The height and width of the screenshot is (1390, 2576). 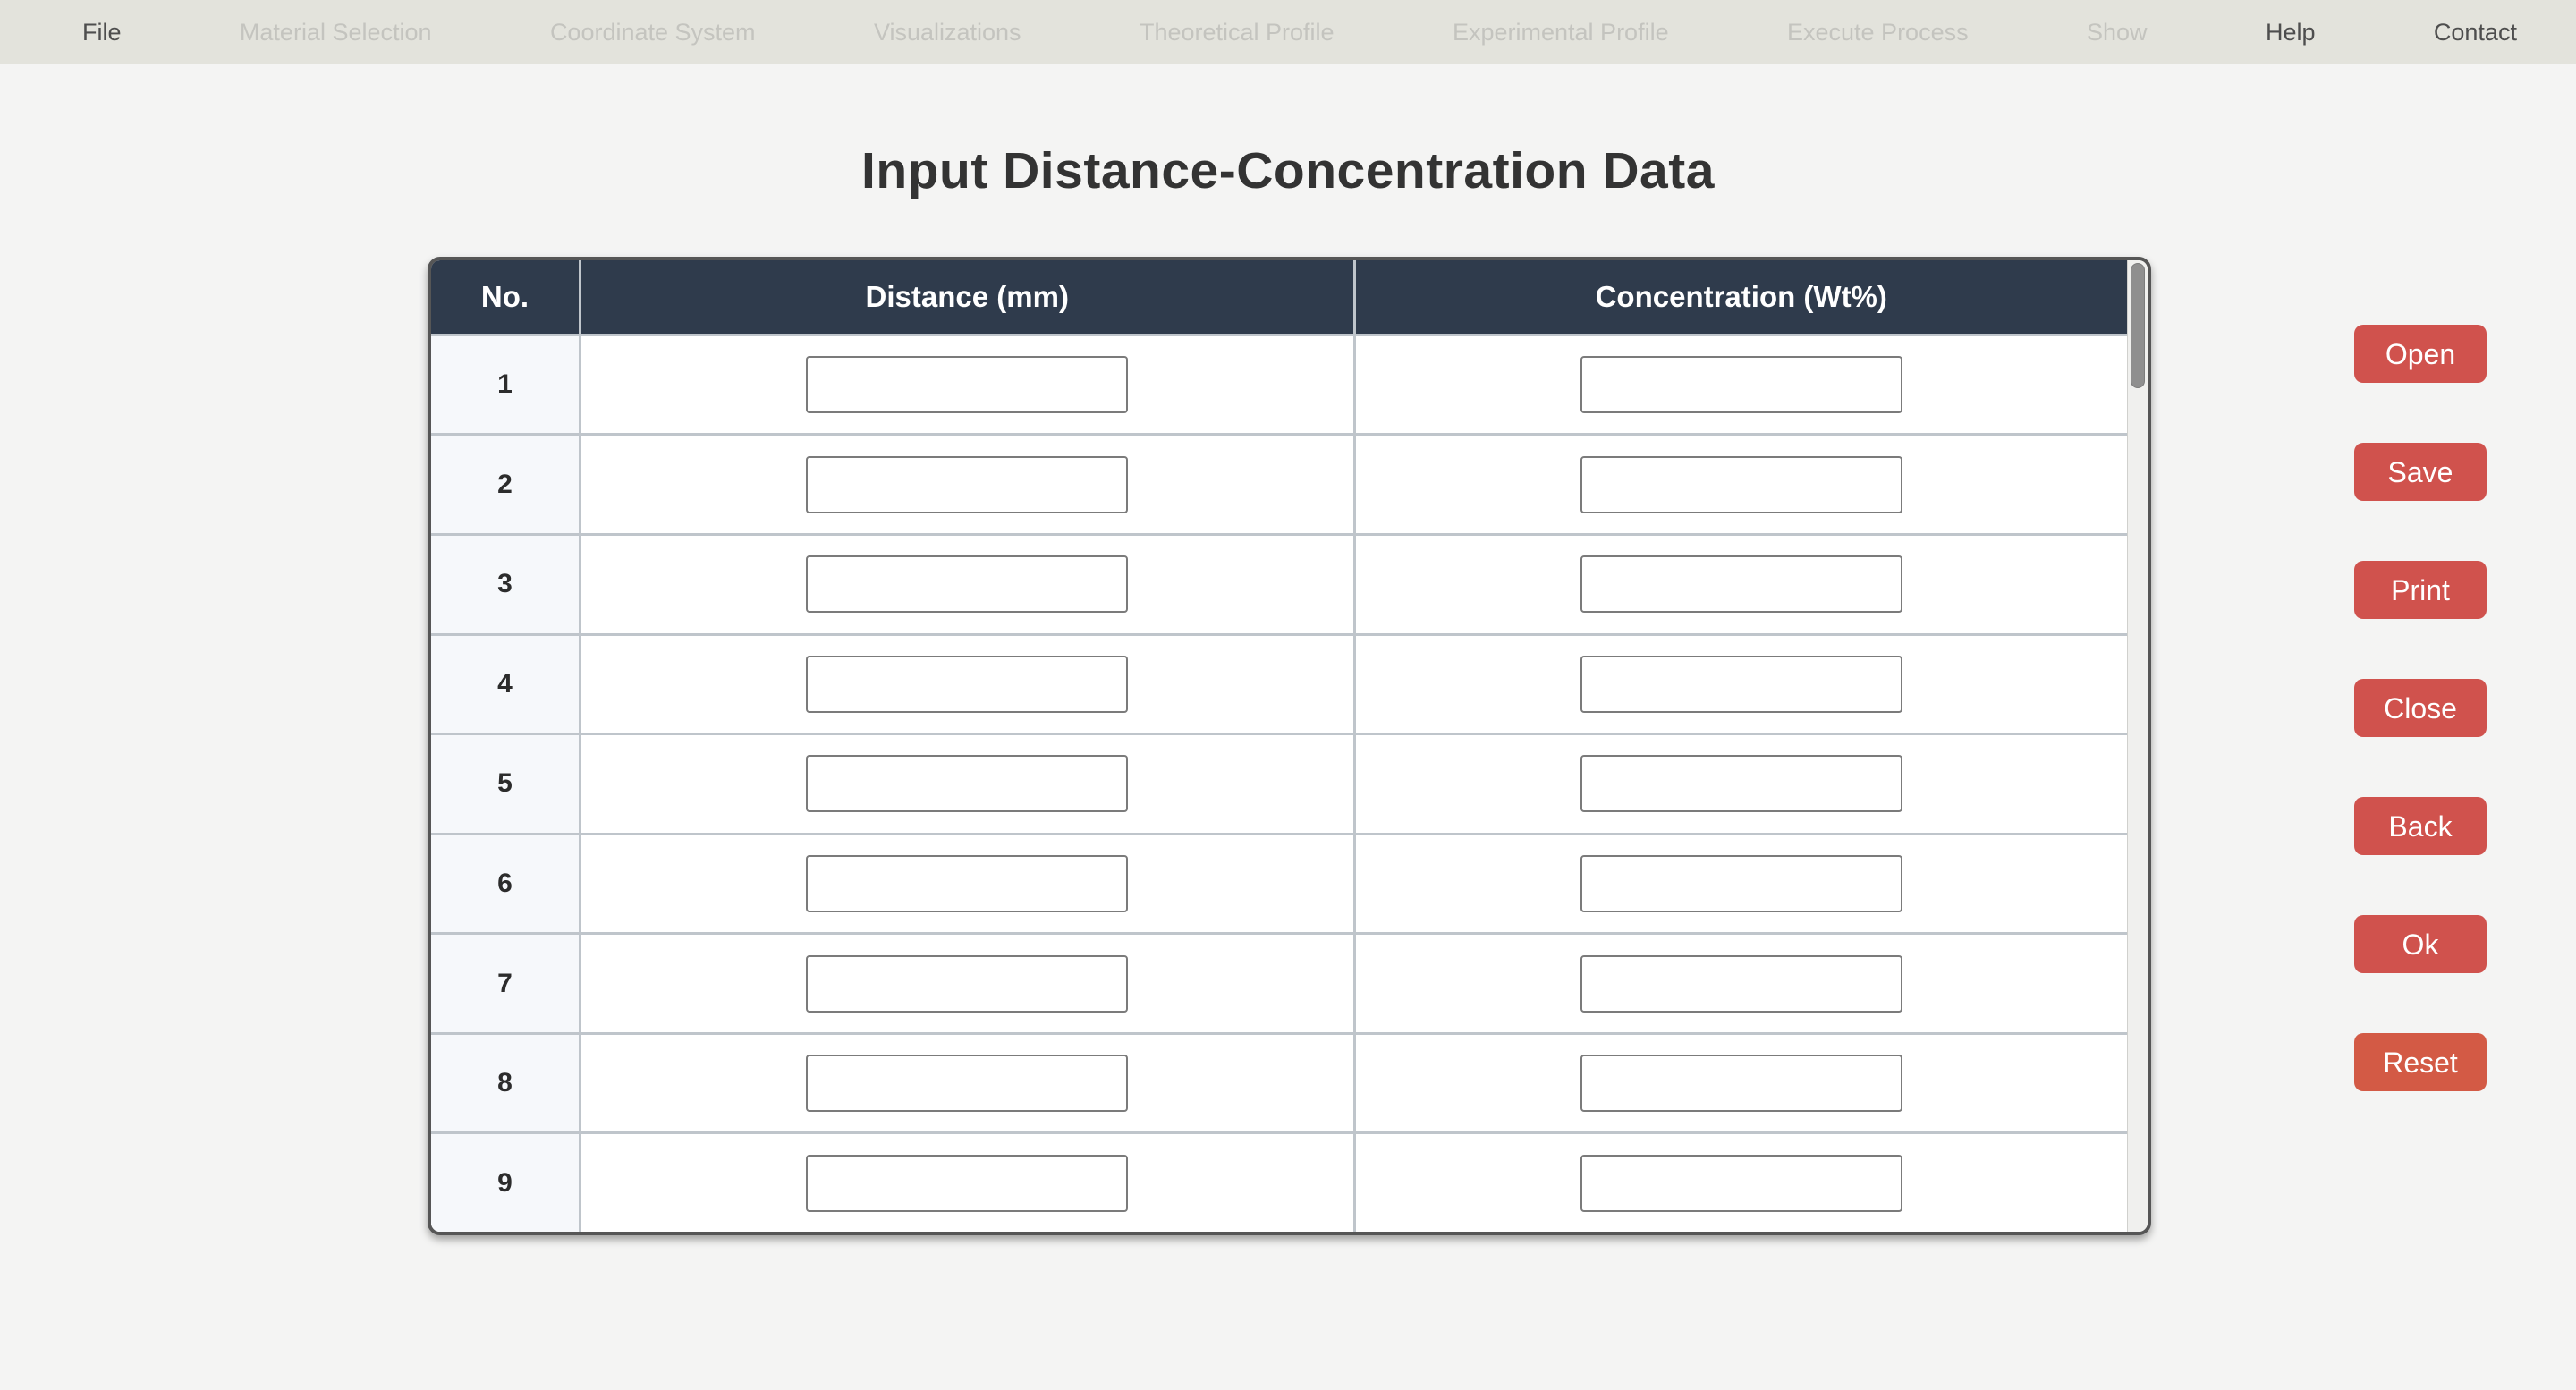 What do you see at coordinates (1237, 32) in the screenshot?
I see `menu-item-theoretical-profile: Theoretical Profile` at bounding box center [1237, 32].